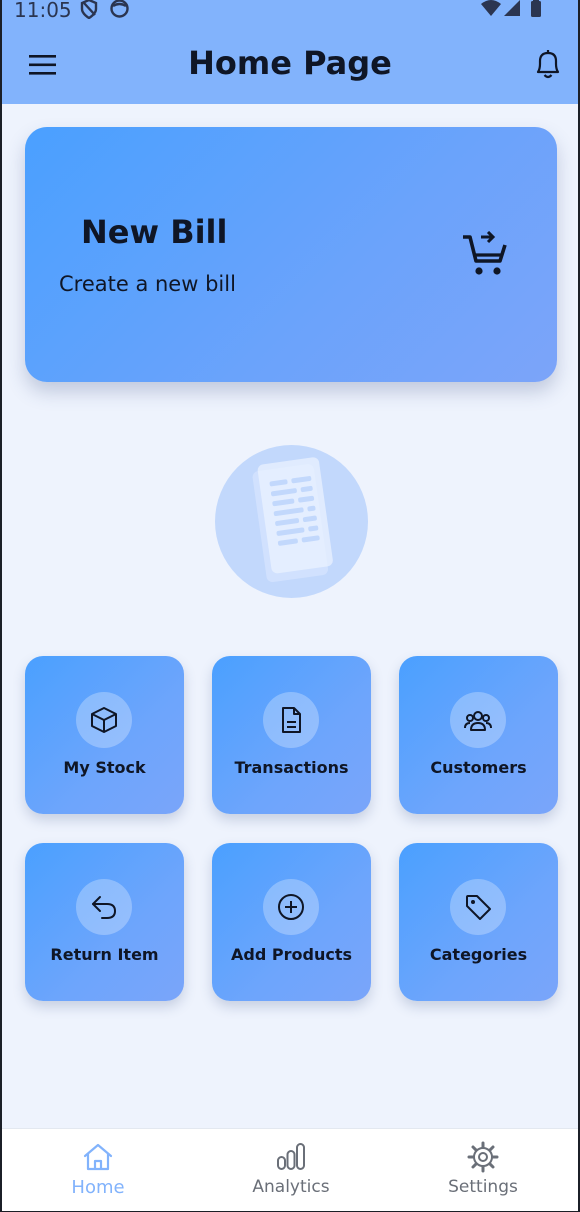  I want to click on nav-item-settings: Settings, so click(483, 1170).